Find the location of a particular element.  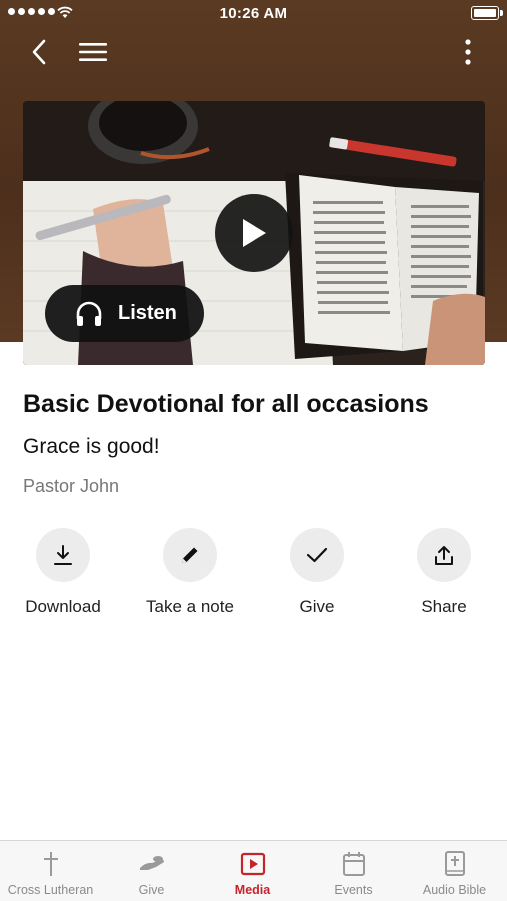

tab-label: Media is located at coordinates (252, 890).